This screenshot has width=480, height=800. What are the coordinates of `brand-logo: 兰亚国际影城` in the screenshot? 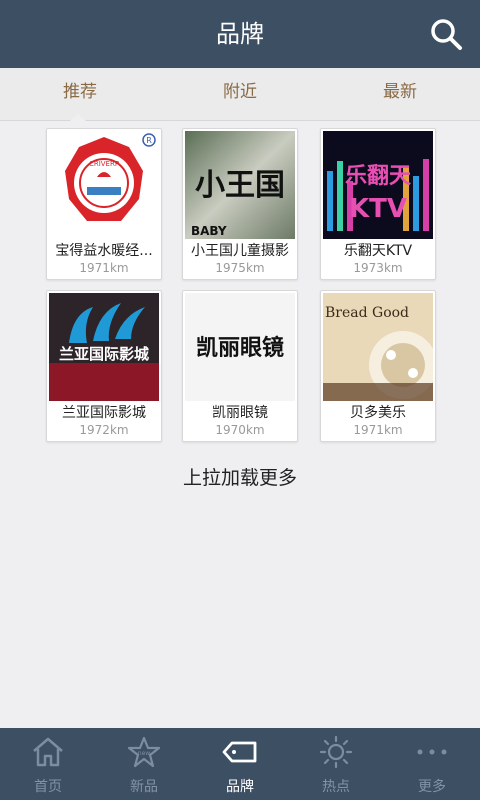 It's located at (104, 347).